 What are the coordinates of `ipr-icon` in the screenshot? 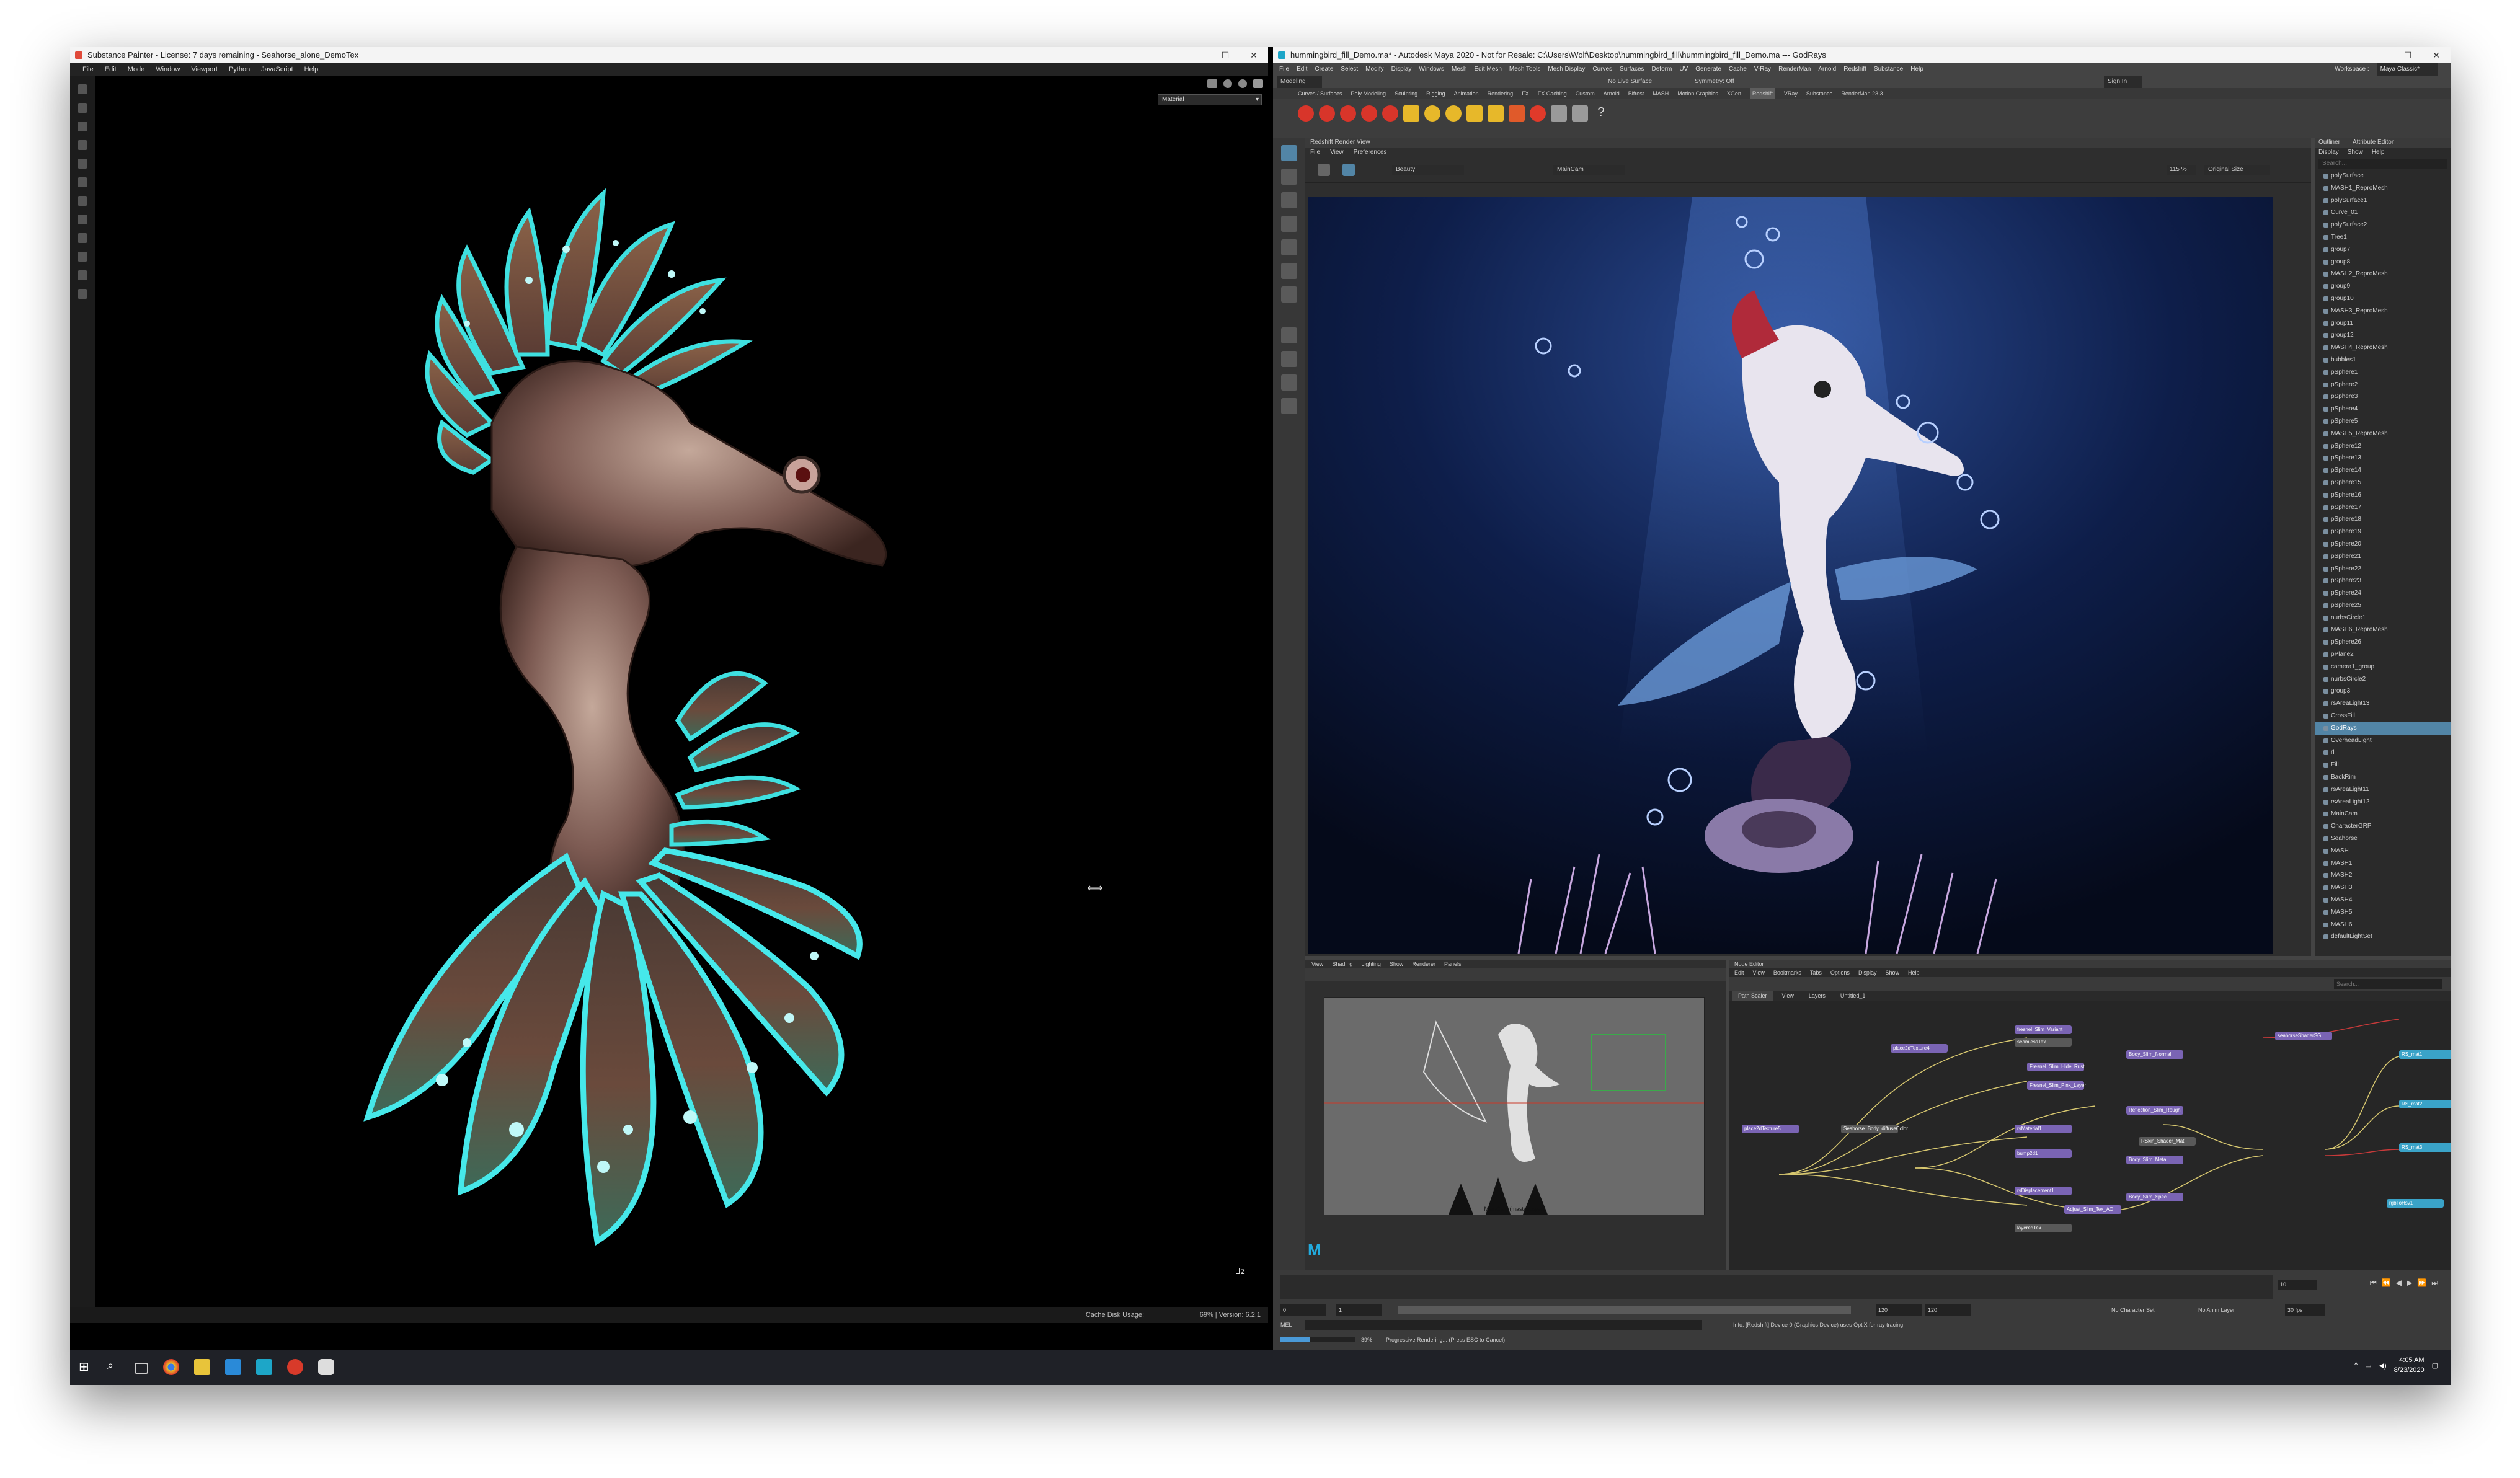 It's located at (1348, 170).